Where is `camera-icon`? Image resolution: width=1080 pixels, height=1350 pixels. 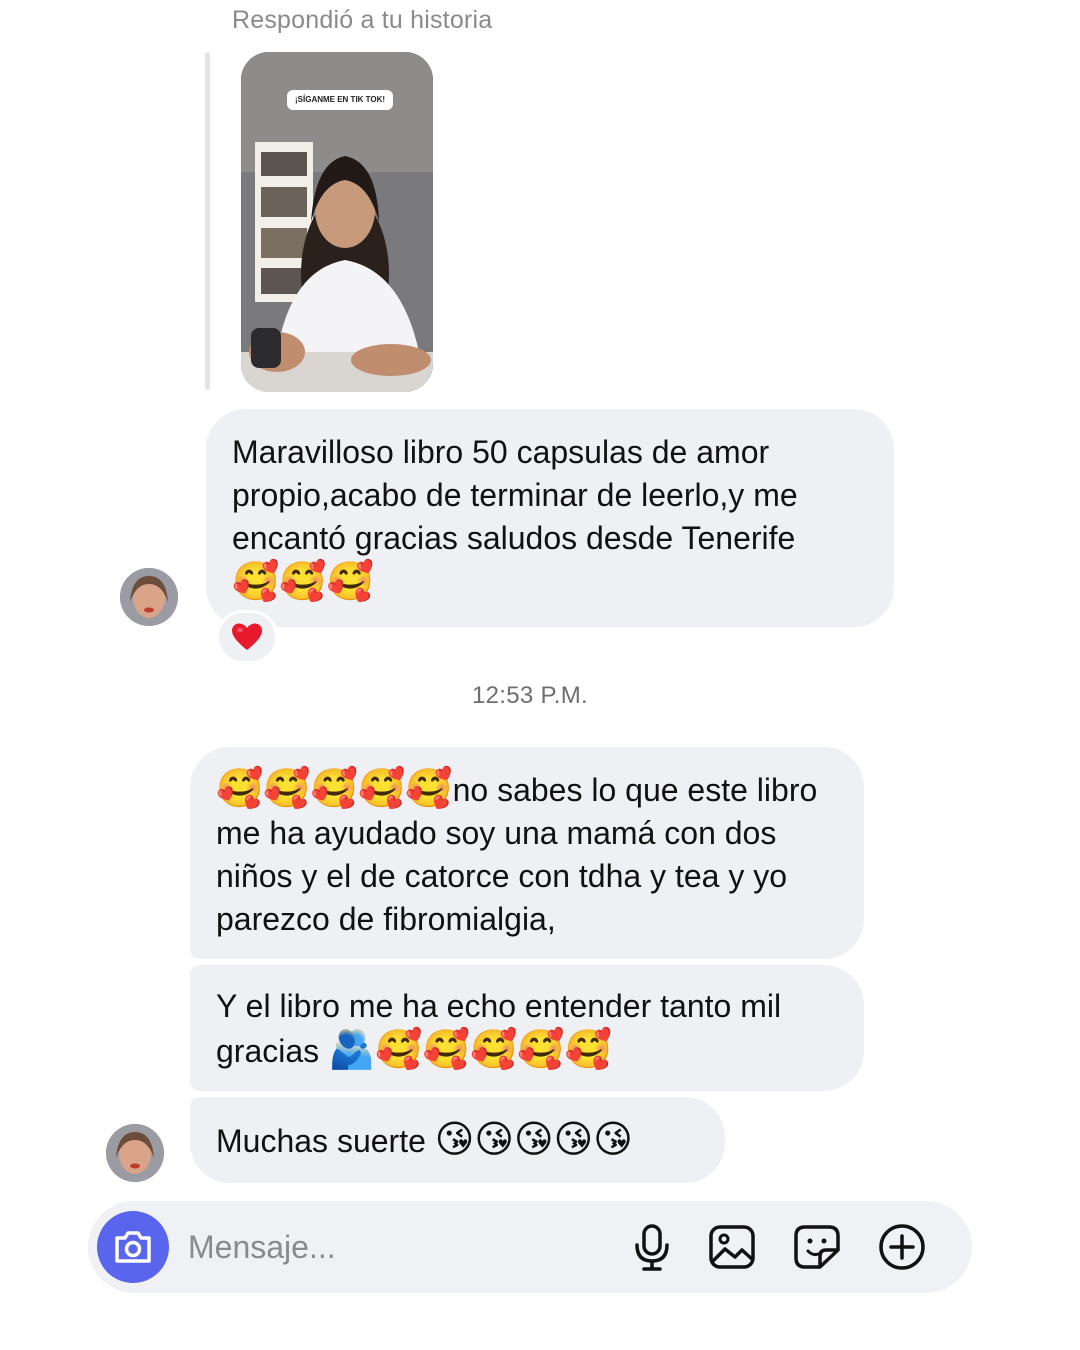 camera-icon is located at coordinates (133, 1247).